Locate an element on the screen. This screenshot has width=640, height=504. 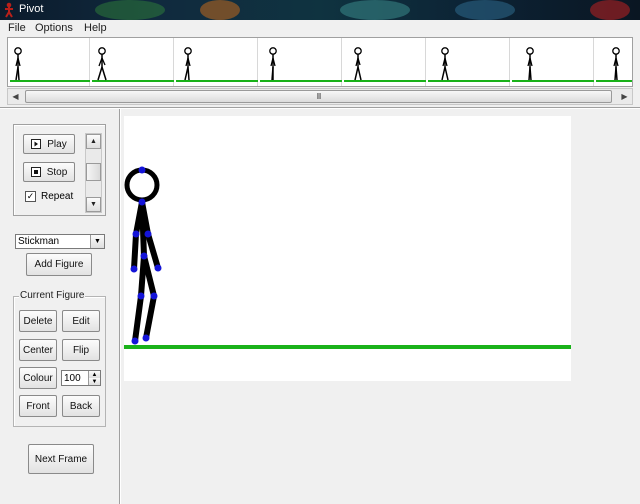
title-bar: Pivot is located at coordinates (320, 10).